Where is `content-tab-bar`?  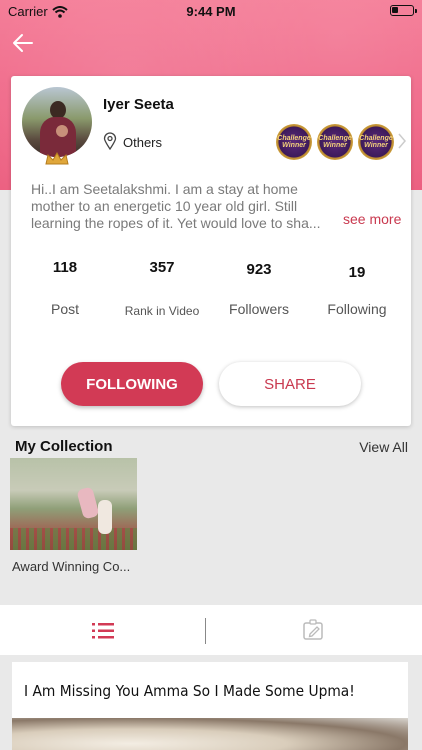 content-tab-bar is located at coordinates (211, 630).